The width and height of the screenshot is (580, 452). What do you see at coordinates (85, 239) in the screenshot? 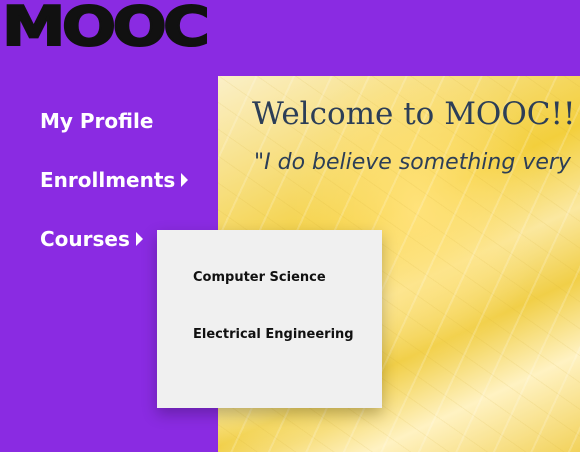
I see `nav-item-label: Courses` at bounding box center [85, 239].